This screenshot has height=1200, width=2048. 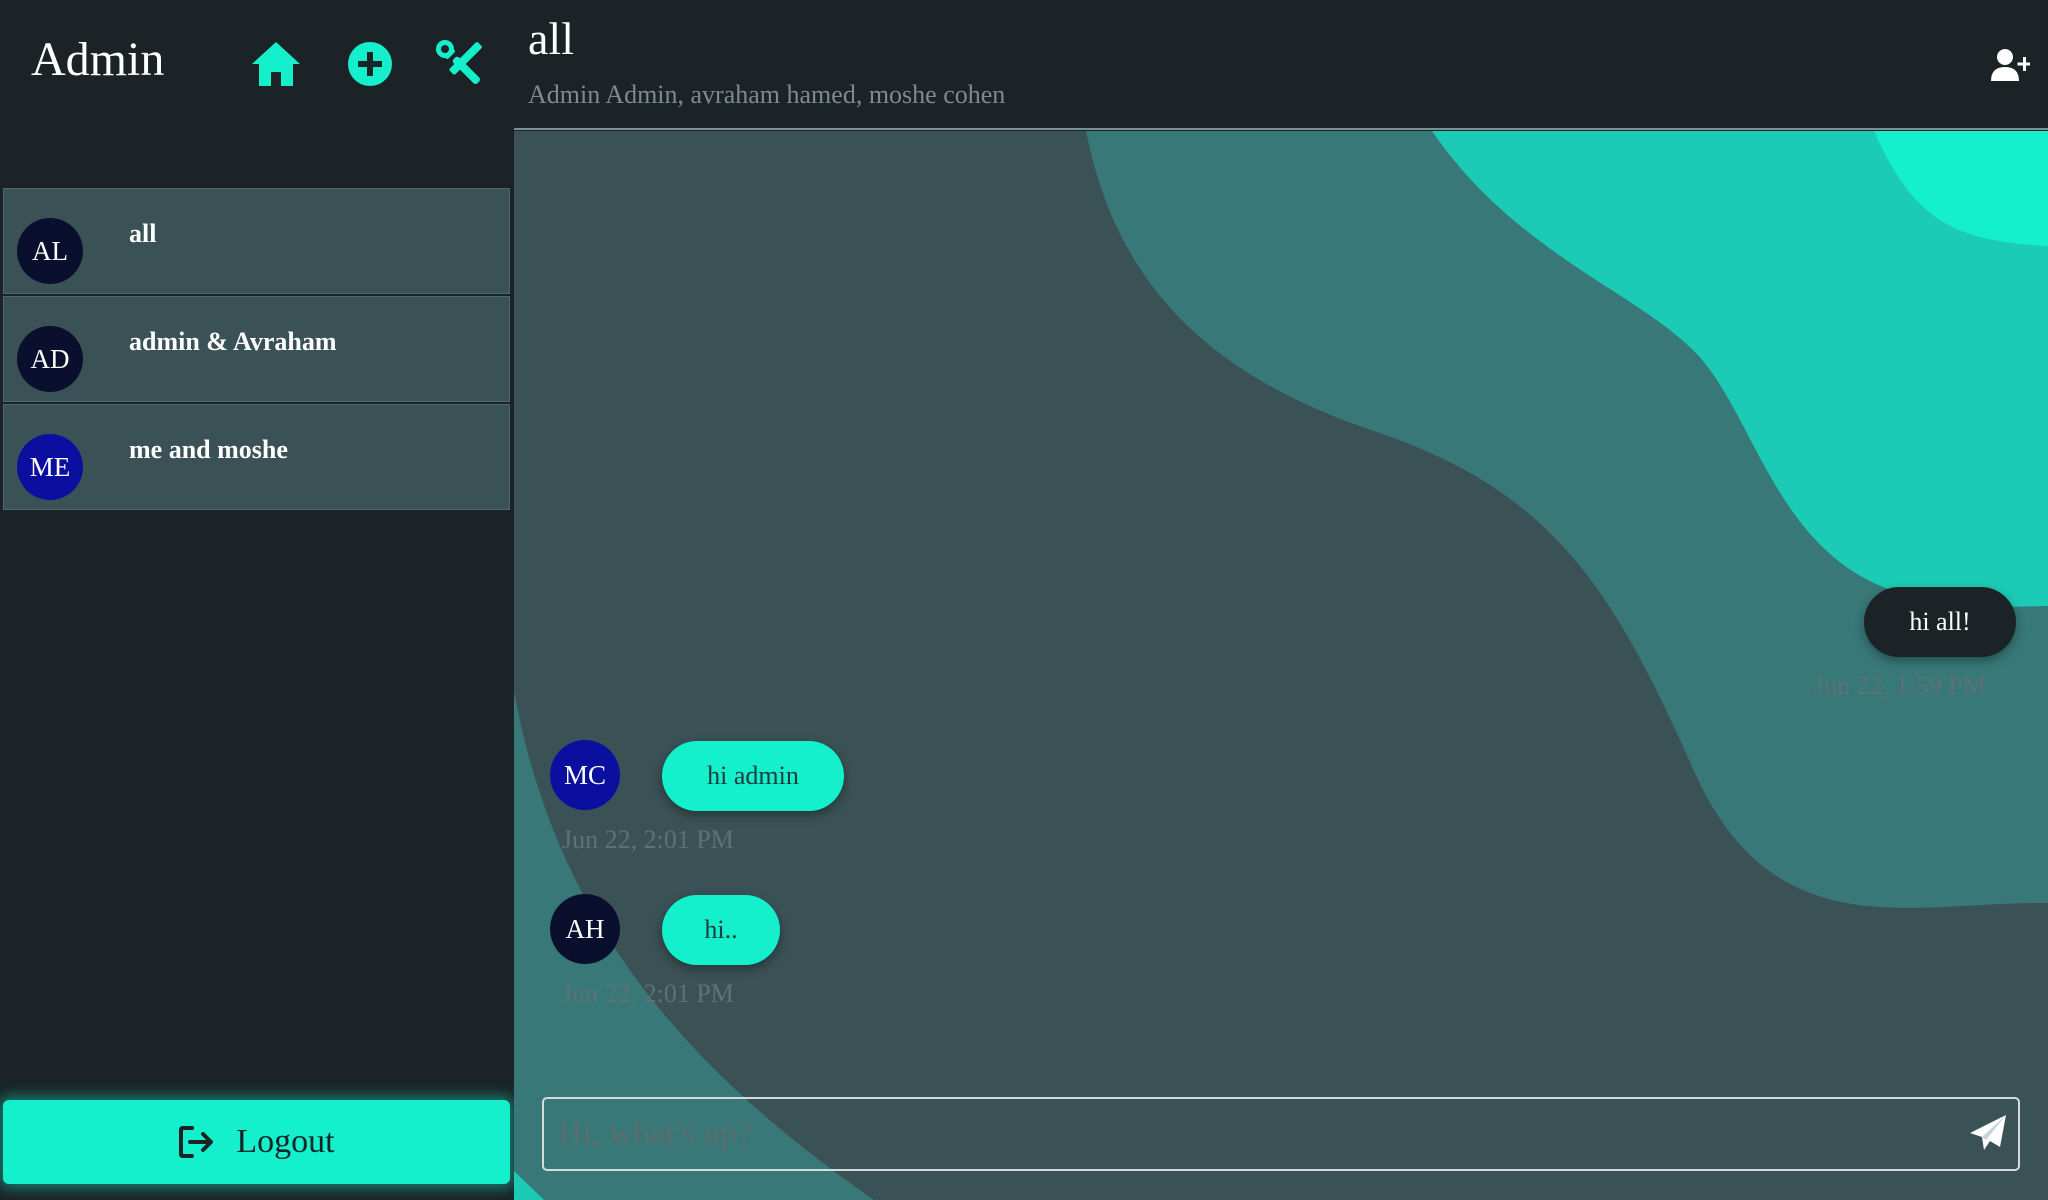 I want to click on avatar: MC, so click(x=585, y=775).